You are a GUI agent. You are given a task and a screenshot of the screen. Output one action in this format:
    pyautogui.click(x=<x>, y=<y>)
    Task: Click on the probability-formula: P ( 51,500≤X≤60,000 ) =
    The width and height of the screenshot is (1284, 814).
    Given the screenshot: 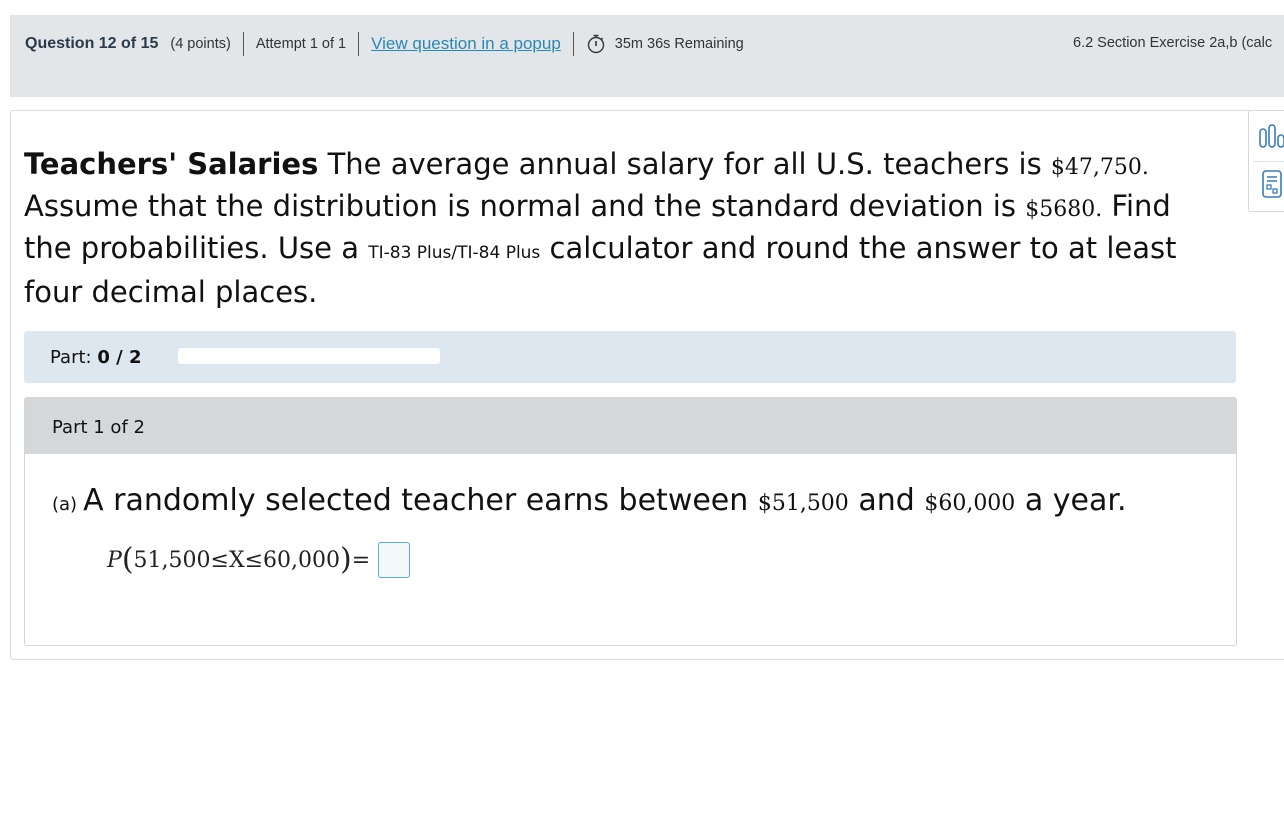 What is the action you would take?
    pyautogui.click(x=259, y=560)
    